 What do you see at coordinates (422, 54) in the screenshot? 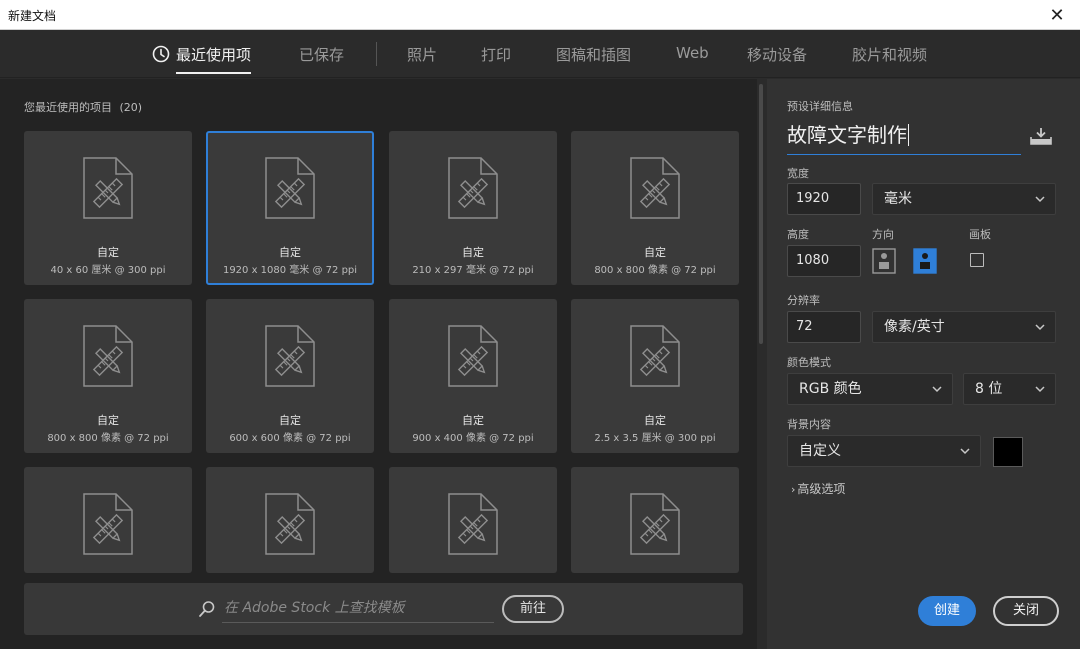
I see `tab-photo: 照片` at bounding box center [422, 54].